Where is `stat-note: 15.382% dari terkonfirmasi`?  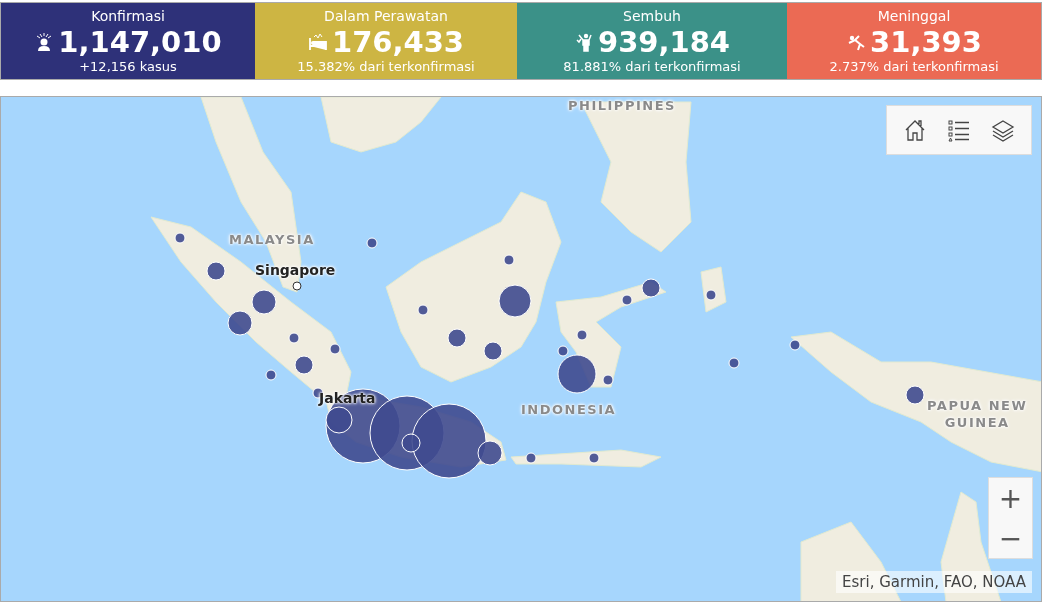 stat-note: 15.382% dari terkonfirmasi is located at coordinates (386, 66).